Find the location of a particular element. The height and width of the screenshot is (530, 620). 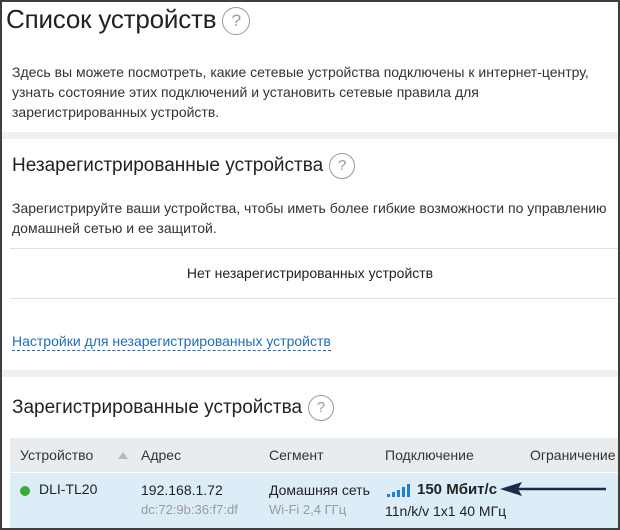

registered-title: Зарегистрированные устройства? is located at coordinates (173, 408).